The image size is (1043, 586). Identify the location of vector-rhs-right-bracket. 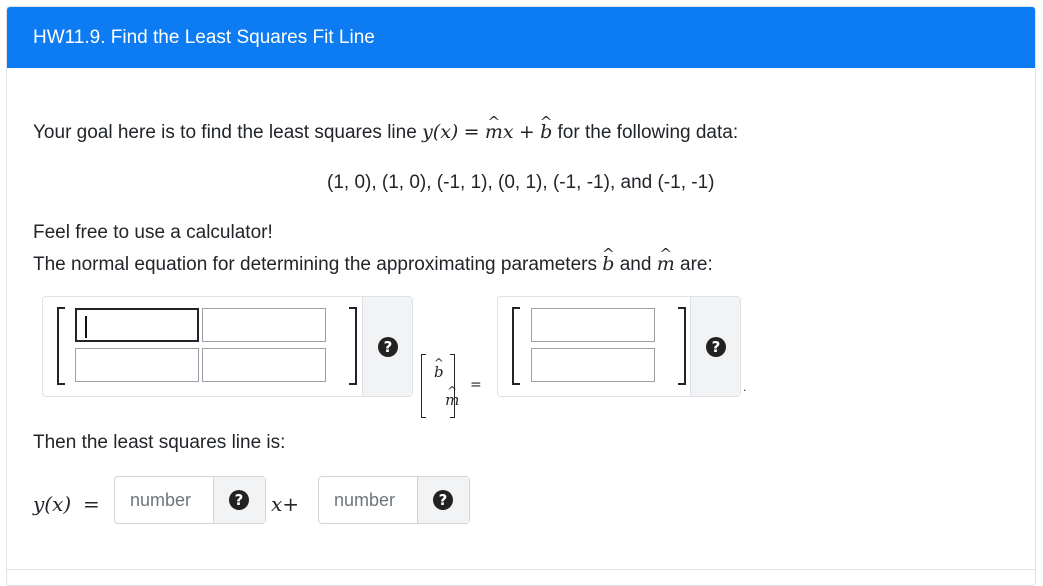
(682, 346).